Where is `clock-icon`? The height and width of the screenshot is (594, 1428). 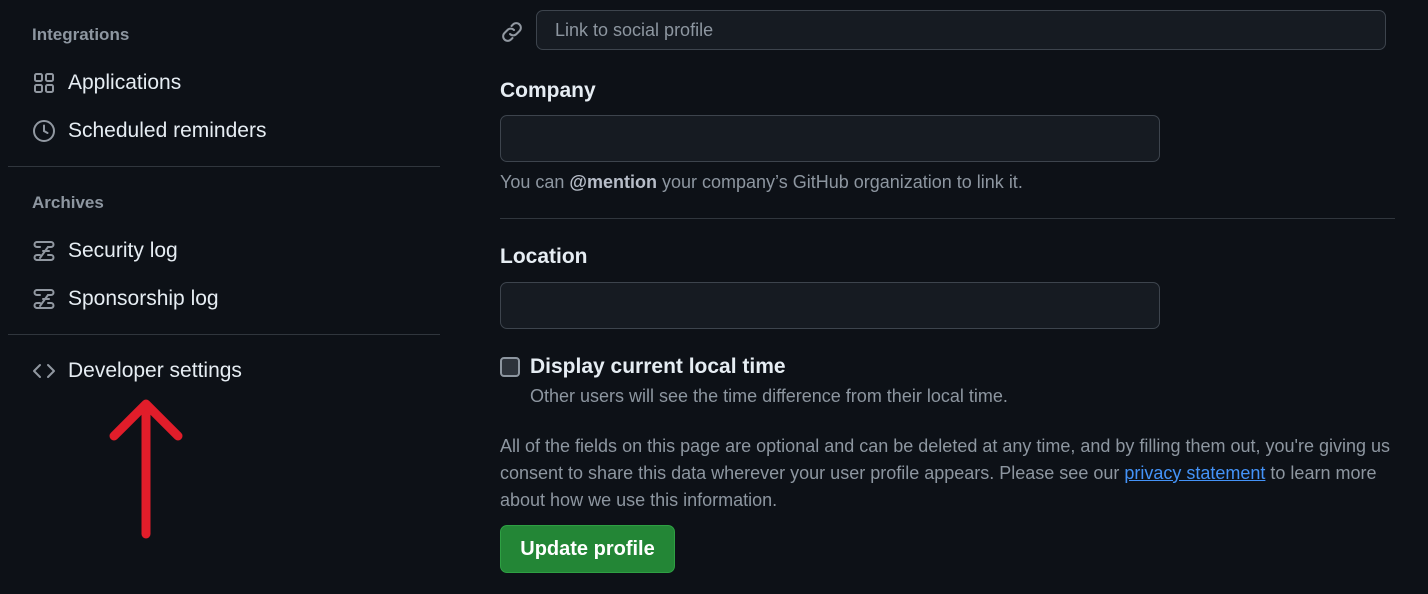
clock-icon is located at coordinates (44, 131).